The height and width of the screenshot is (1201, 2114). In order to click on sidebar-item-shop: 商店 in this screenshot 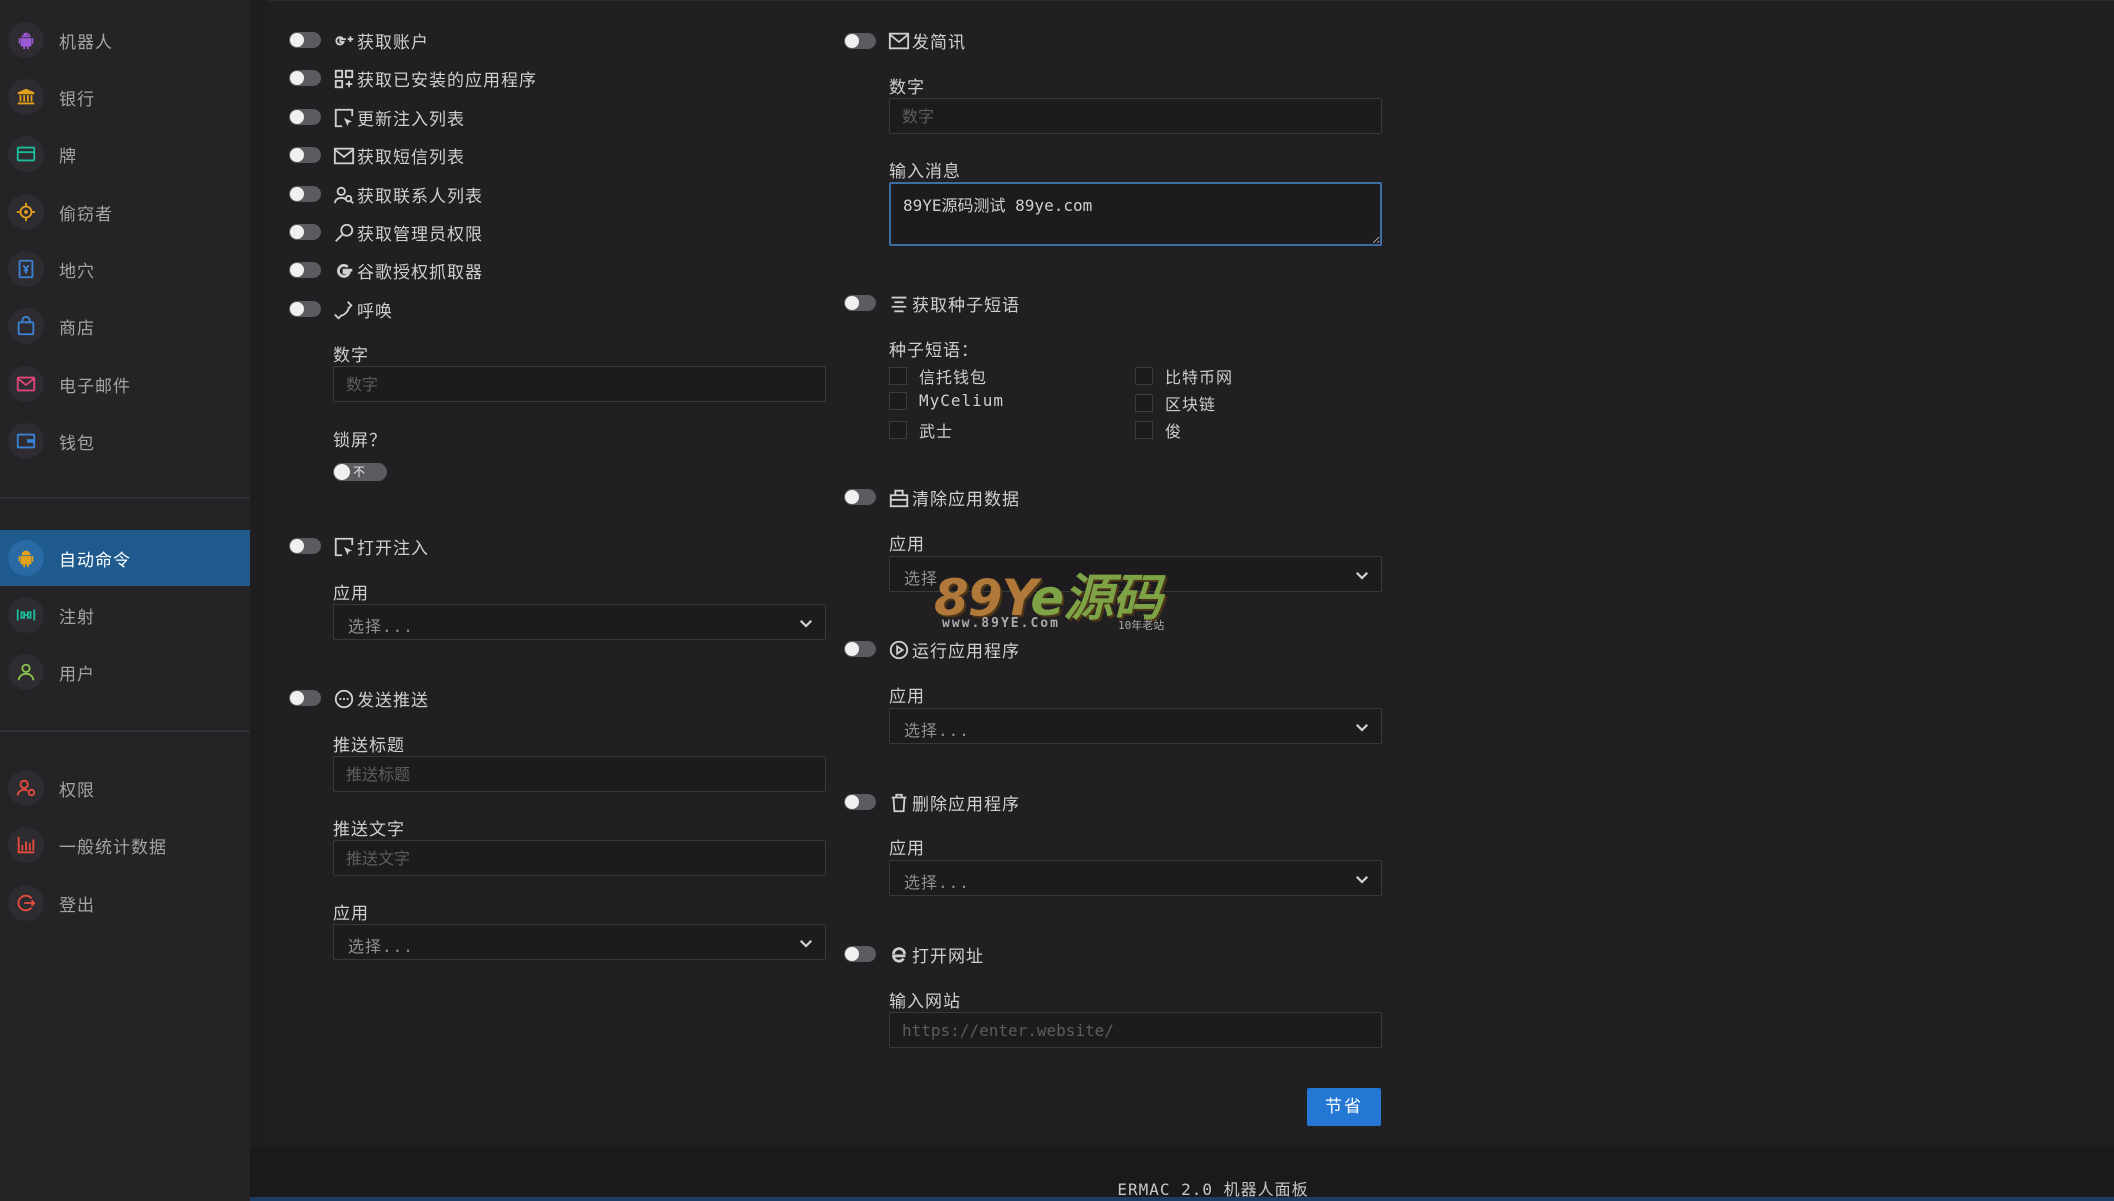, I will do `click(125, 326)`.